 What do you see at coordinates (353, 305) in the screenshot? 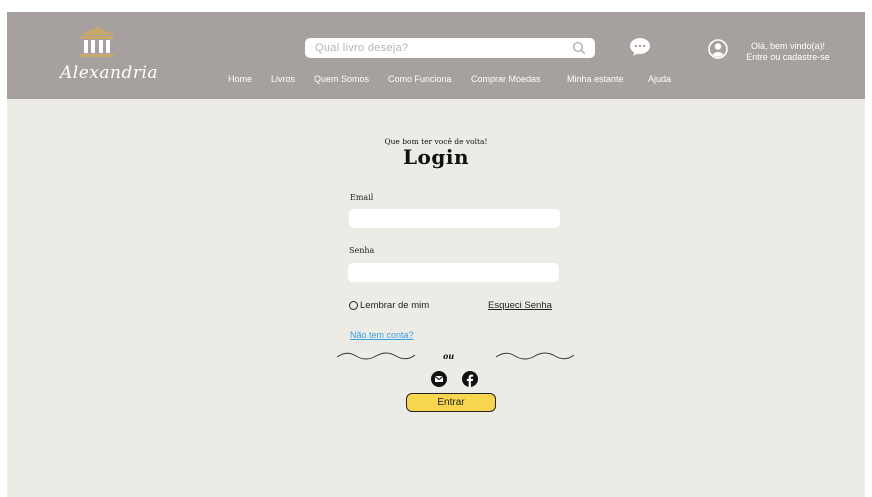
I see `remember-me-radio` at bounding box center [353, 305].